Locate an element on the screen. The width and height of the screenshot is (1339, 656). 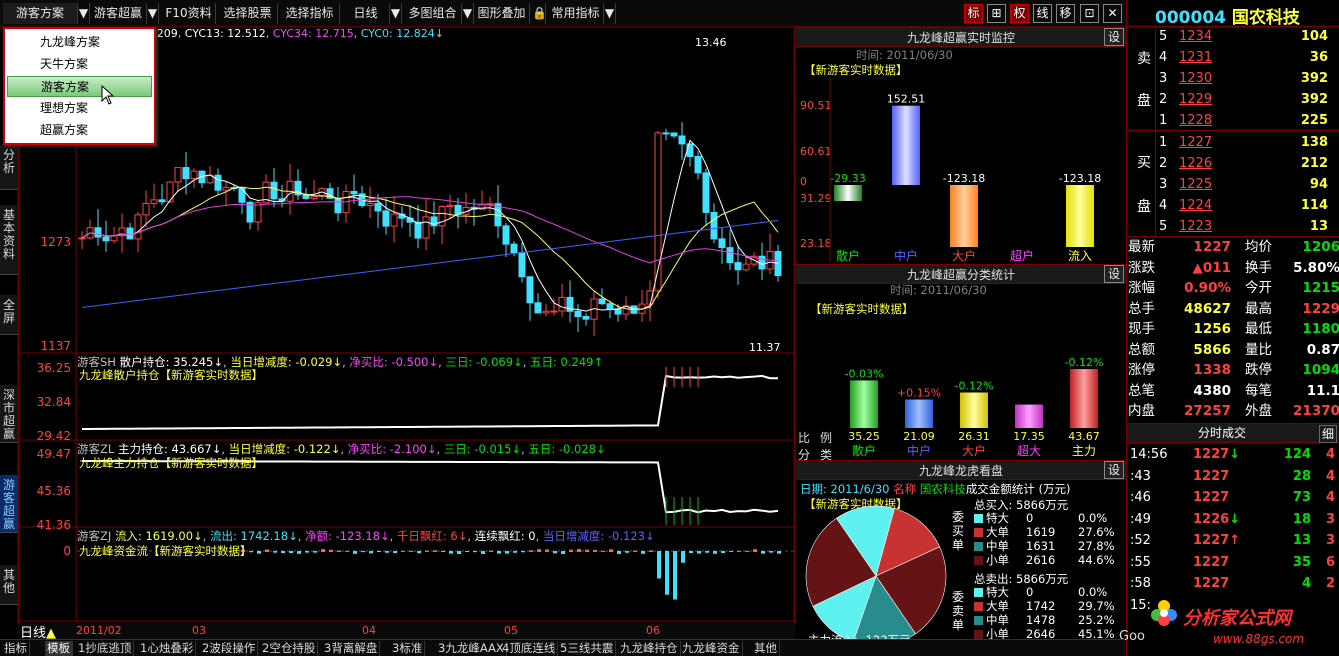
tiger-row-pct: 0.0% is located at coordinates (1093, 592).